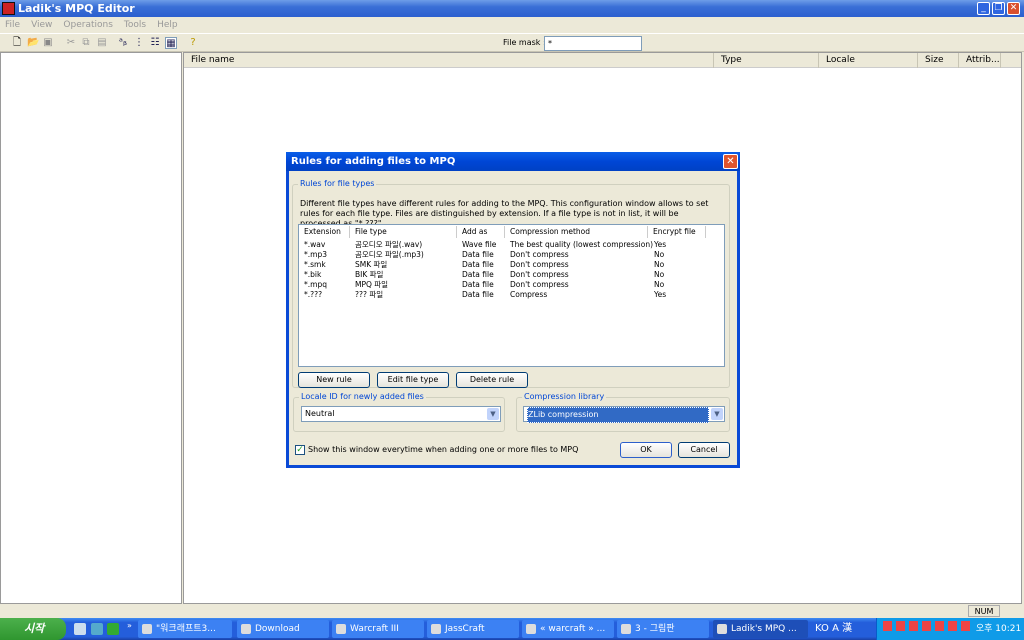 This screenshot has width=1024, height=640. I want to click on new-icon: 🗋, so click(17, 43).